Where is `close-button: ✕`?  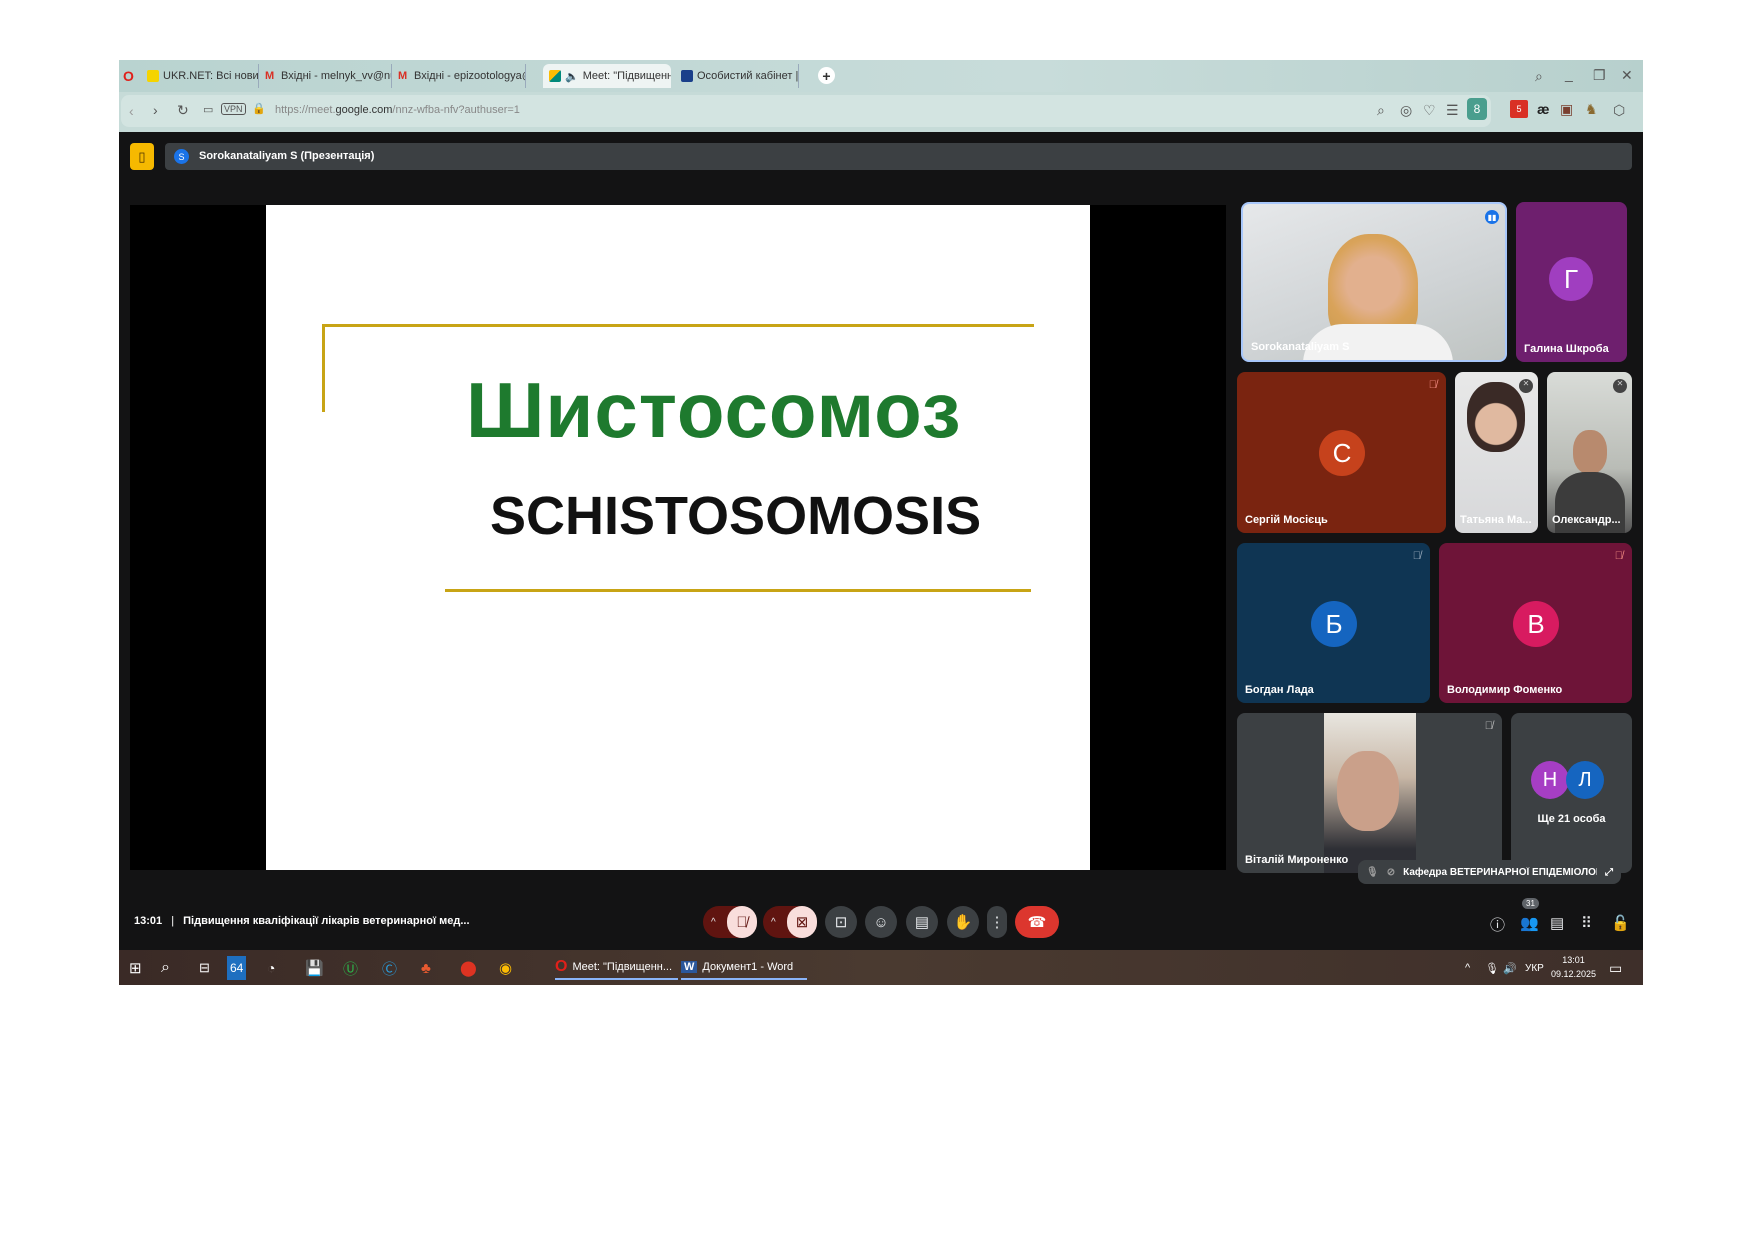 close-button: ✕ is located at coordinates (1627, 75).